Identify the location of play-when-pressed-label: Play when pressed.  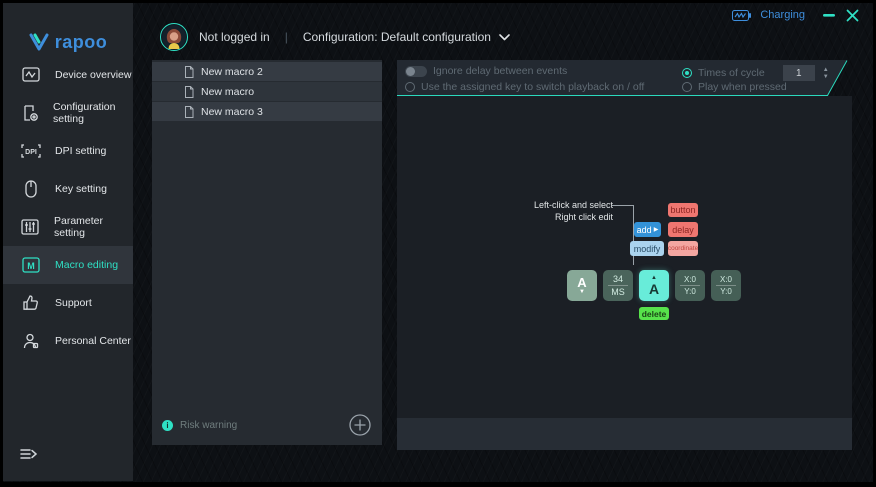
(742, 87).